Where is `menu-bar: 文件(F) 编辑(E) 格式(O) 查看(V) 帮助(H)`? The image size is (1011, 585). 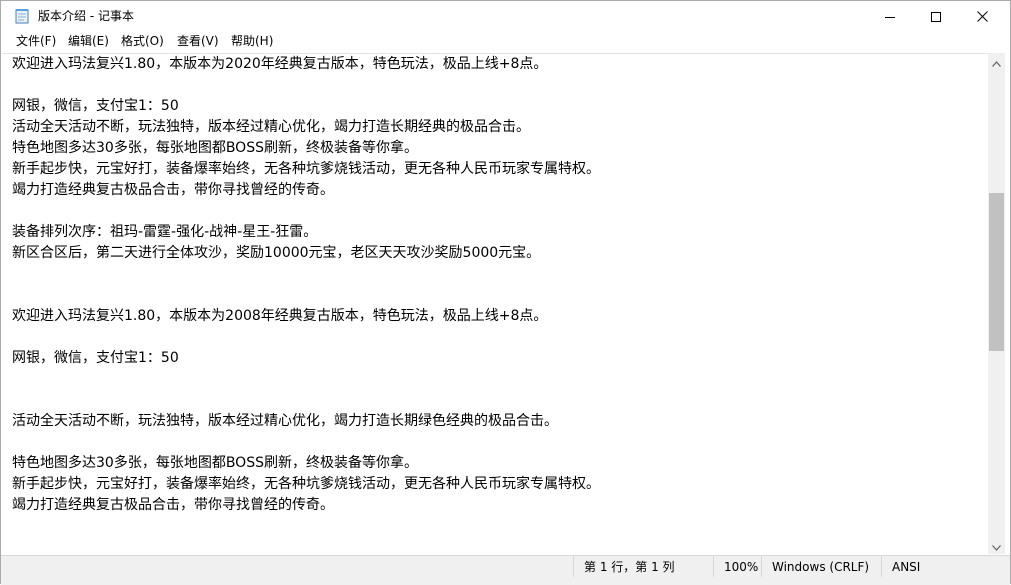 menu-bar: 文件(F) 编辑(E) 格式(O) 查看(V) 帮助(H) is located at coordinates (505, 41).